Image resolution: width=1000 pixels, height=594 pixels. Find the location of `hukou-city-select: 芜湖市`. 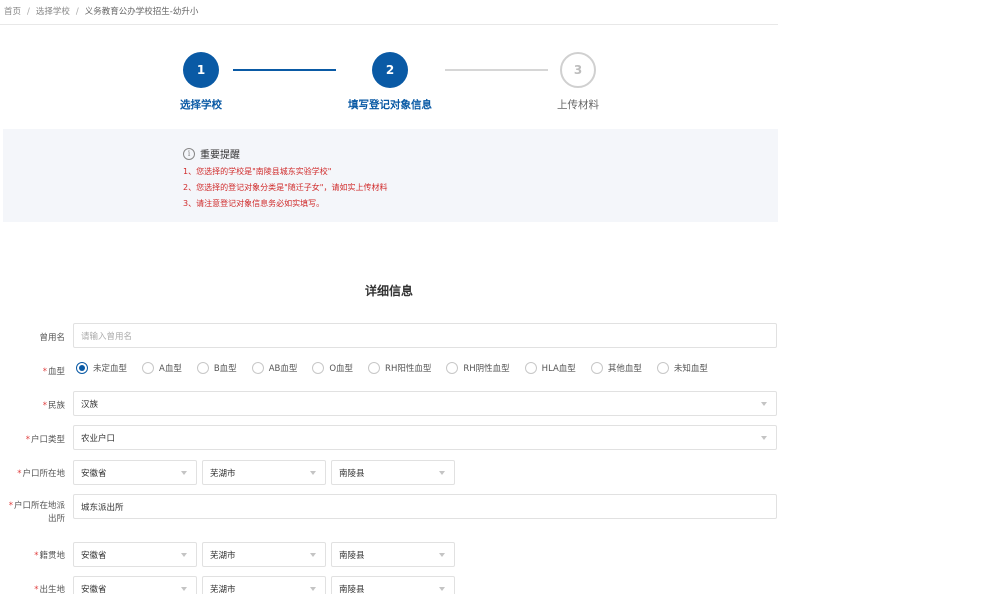

hukou-city-select: 芜湖市 is located at coordinates (264, 472).